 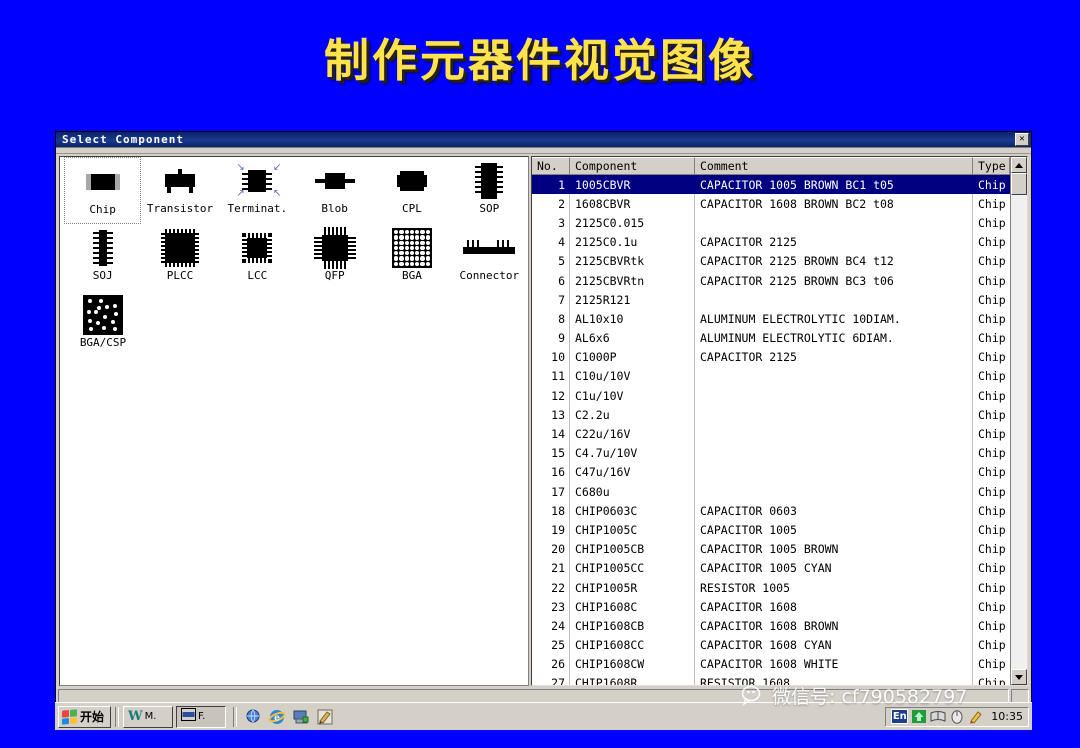 I want to click on start-button: 开始, so click(x=85, y=716).